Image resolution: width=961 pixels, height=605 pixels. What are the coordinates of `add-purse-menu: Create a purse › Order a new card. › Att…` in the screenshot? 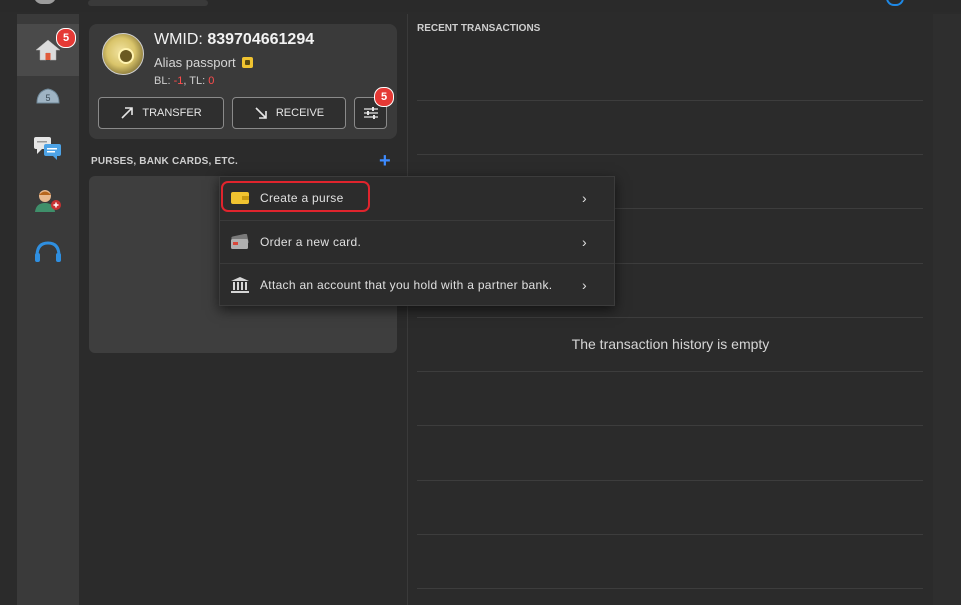 It's located at (417, 241).